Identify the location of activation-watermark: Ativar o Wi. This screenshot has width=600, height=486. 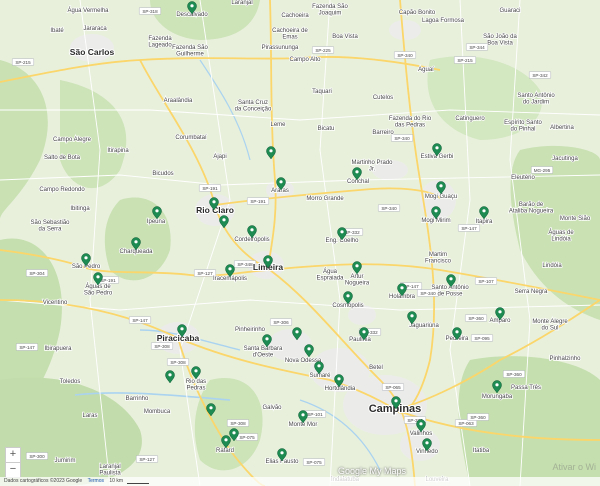
(574, 467).